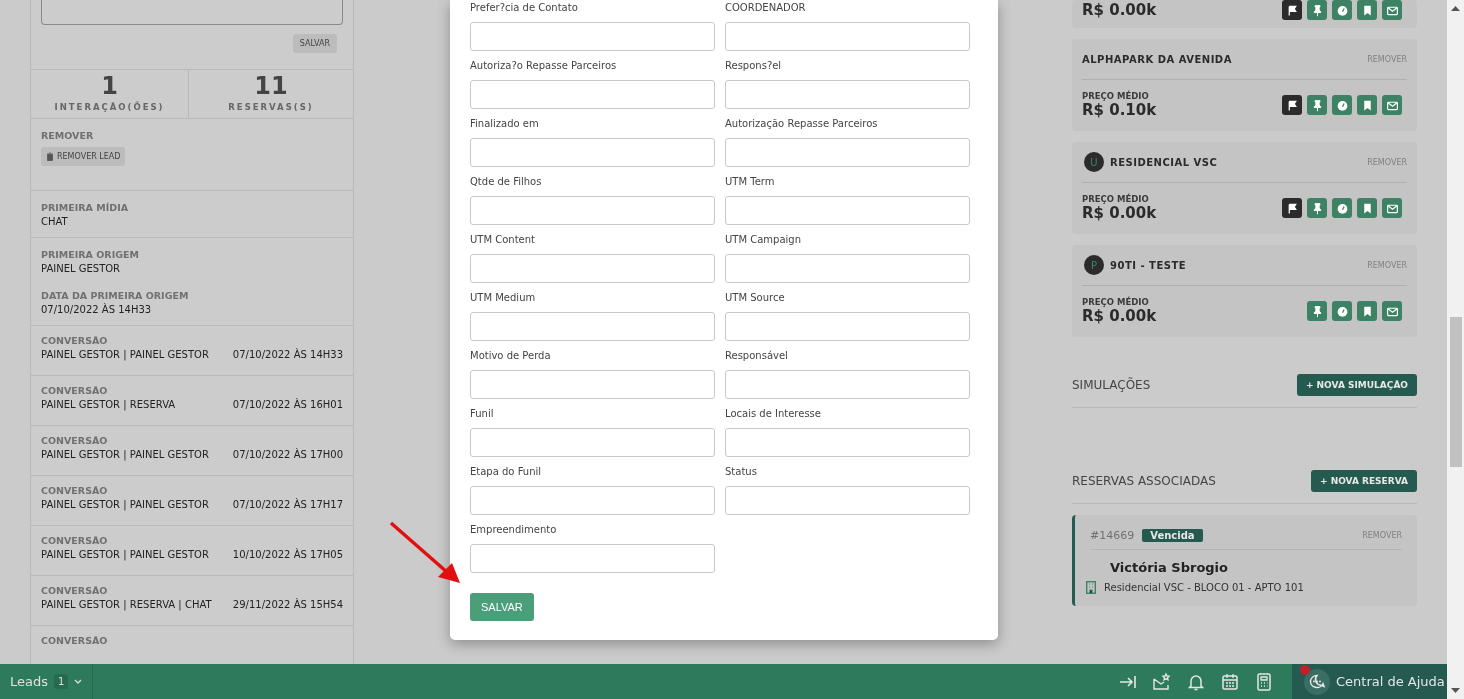  I want to click on reservation-id: #14669, so click(1112, 535).